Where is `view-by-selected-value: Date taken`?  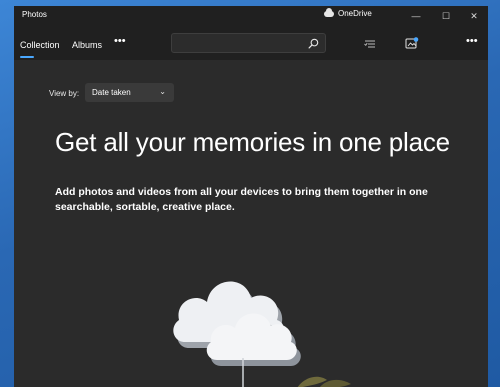 view-by-selected-value: Date taken is located at coordinates (111, 92).